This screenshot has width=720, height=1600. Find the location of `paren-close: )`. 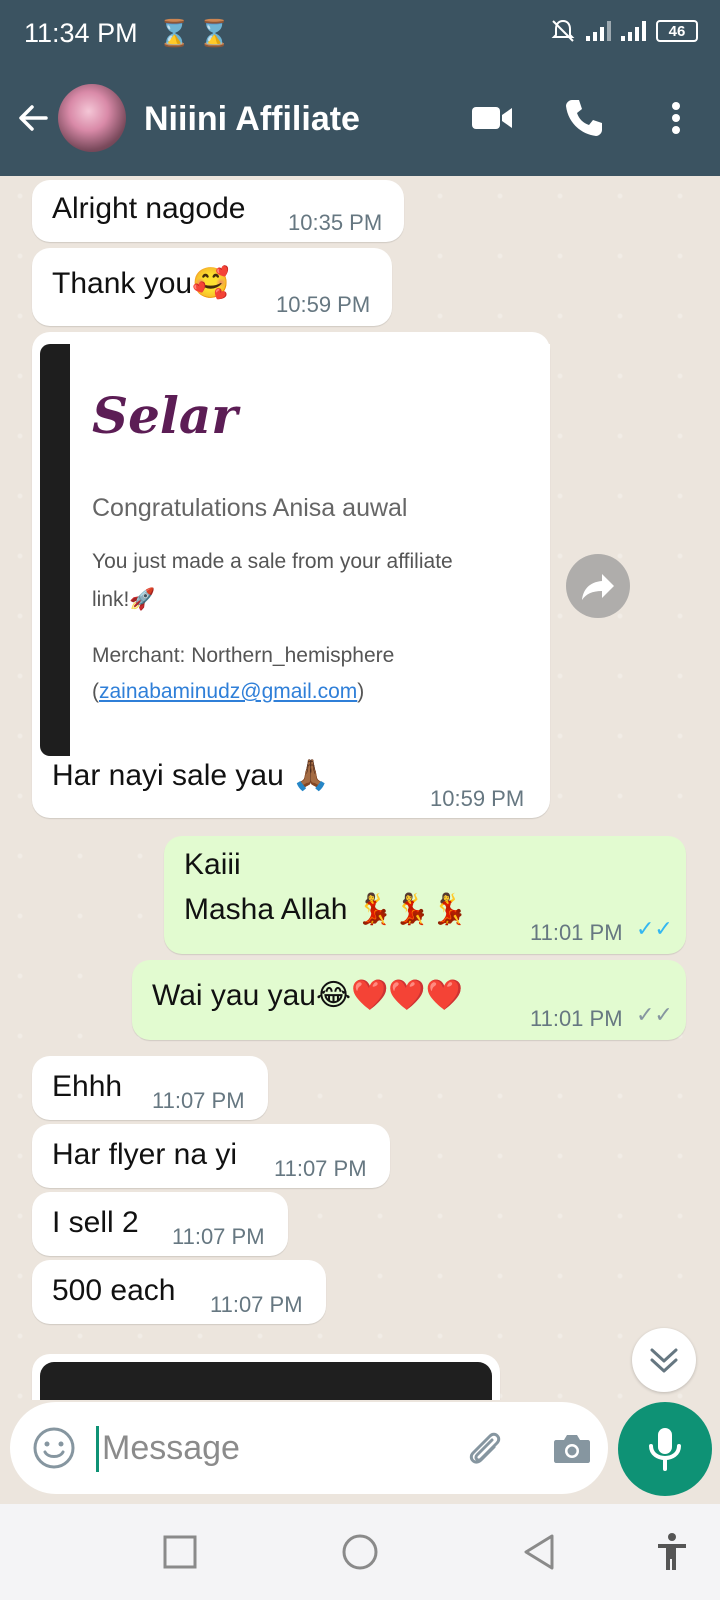

paren-close: ) is located at coordinates (361, 691).